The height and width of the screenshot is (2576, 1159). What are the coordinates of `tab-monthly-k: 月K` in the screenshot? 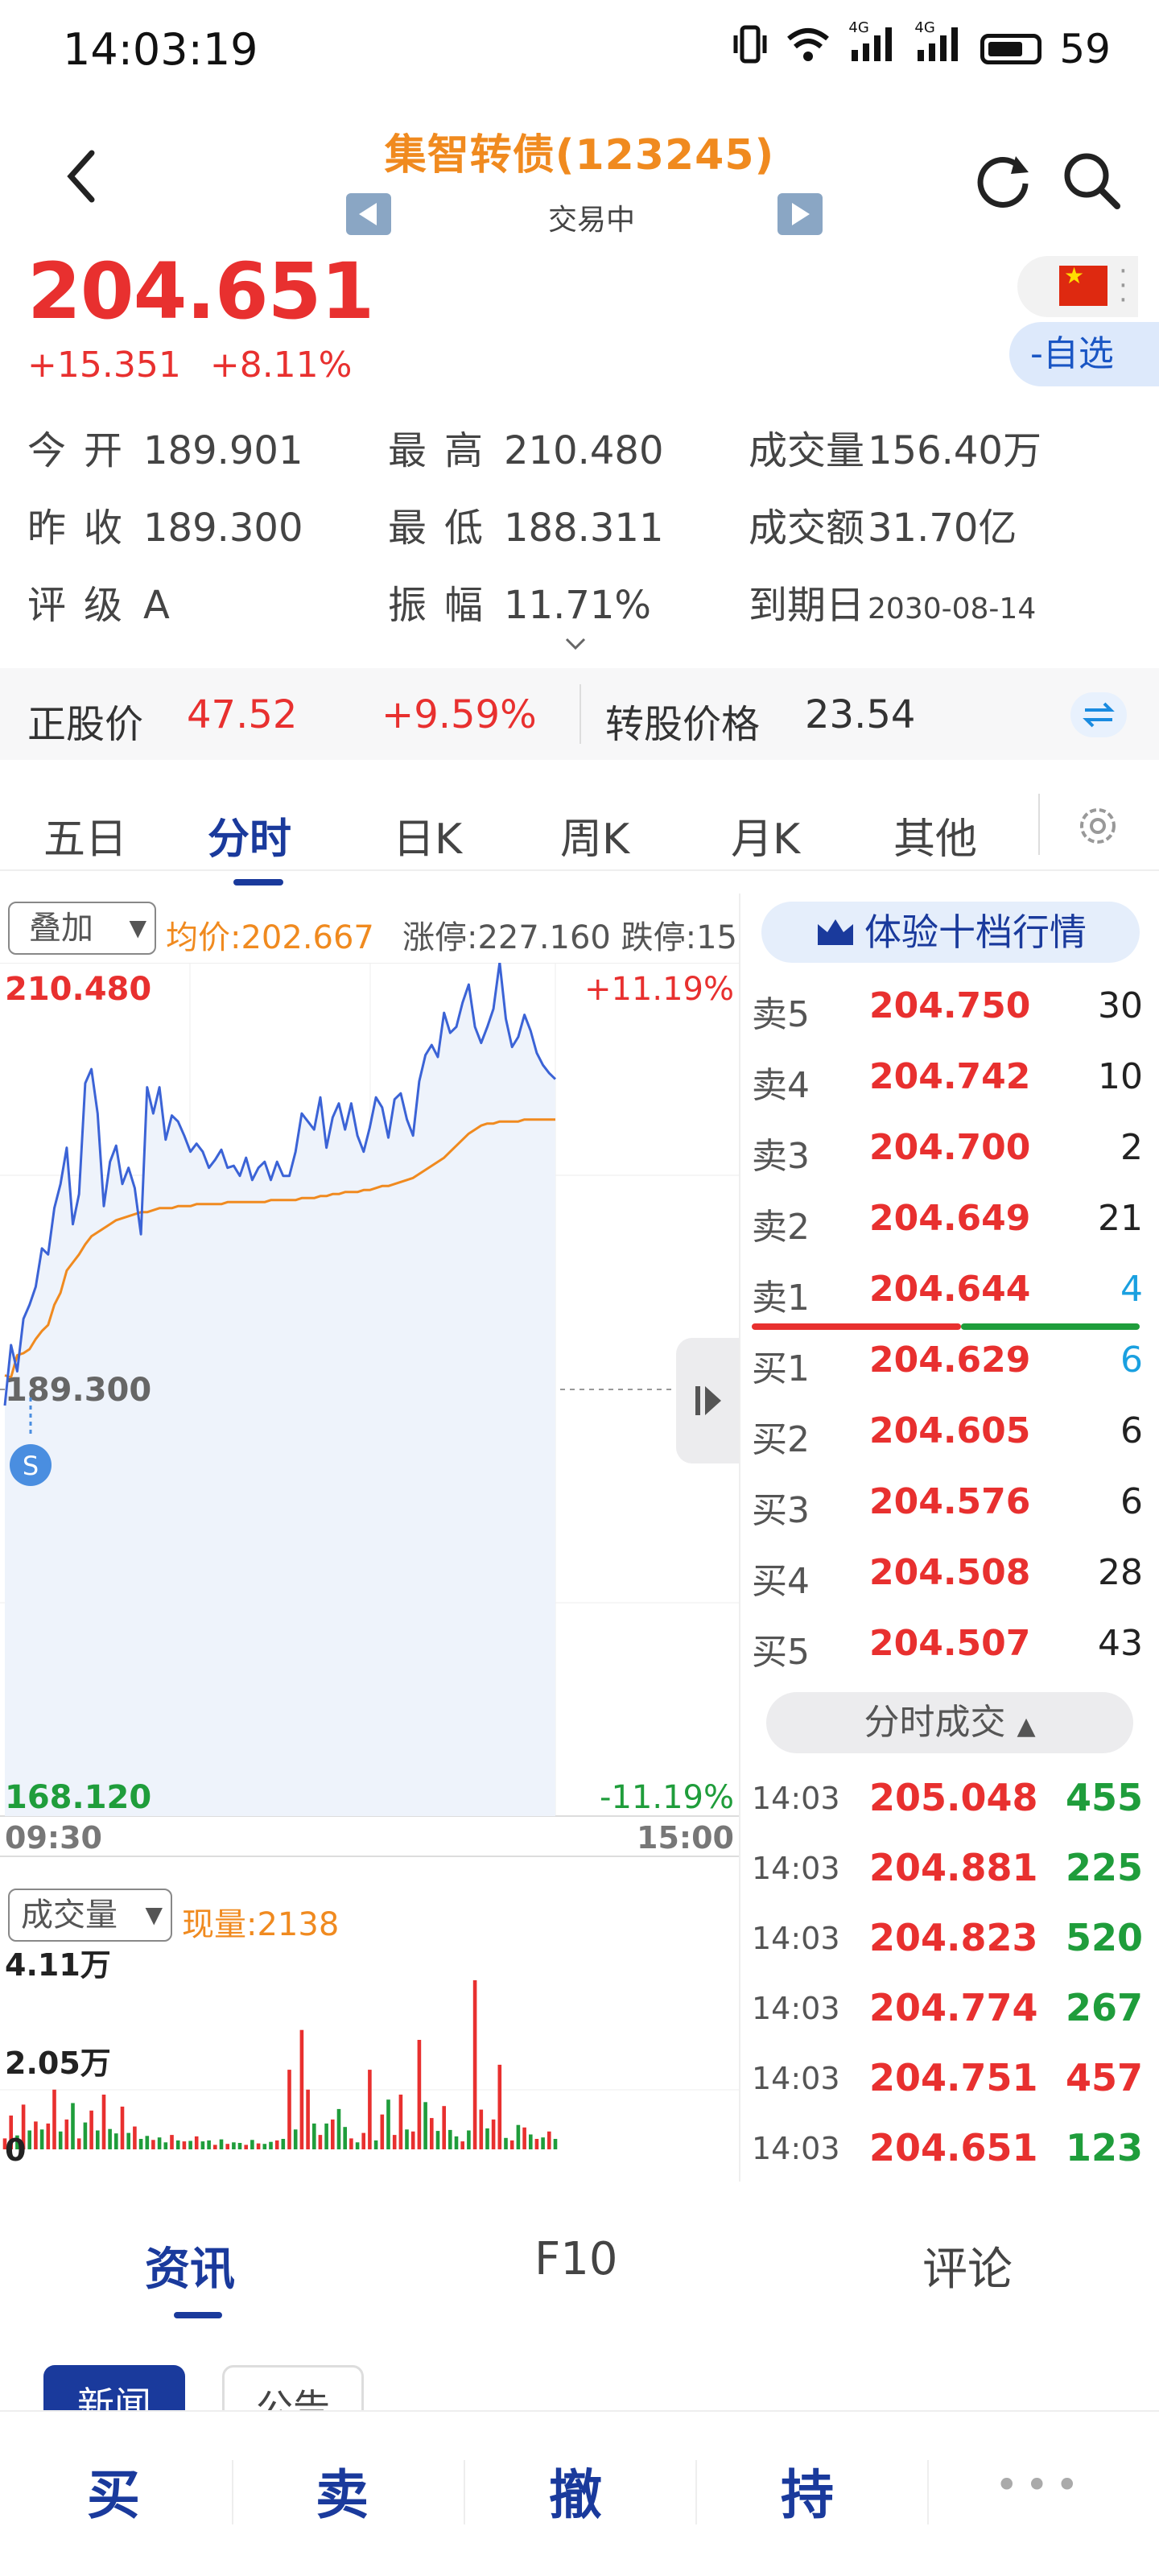 It's located at (765, 835).